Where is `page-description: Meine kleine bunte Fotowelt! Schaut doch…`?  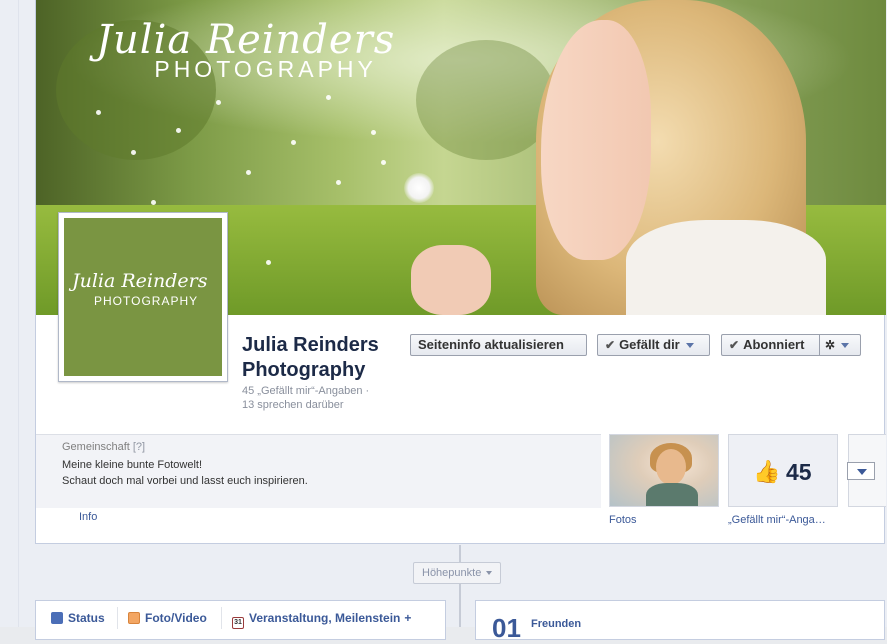 page-description: Meine kleine bunte Fotowelt! Schaut doch… is located at coordinates (185, 473).